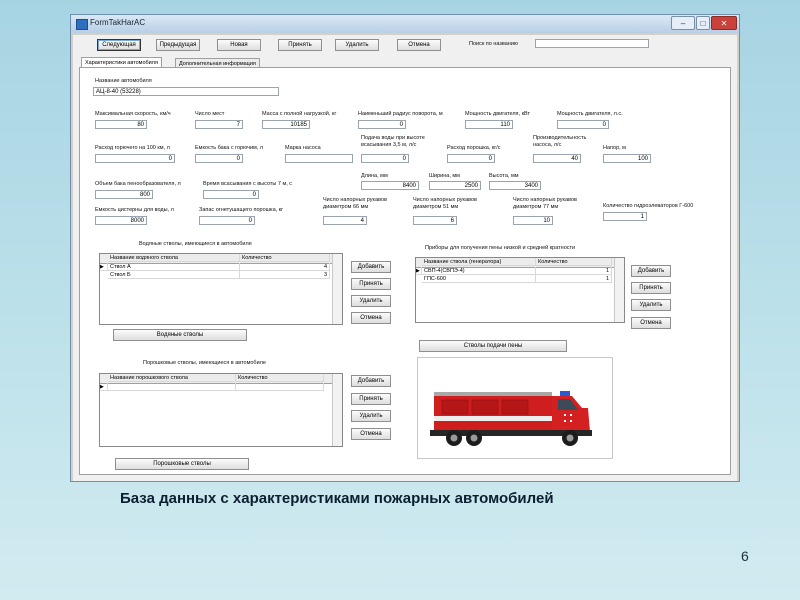 The width and height of the screenshot is (800, 600). Describe the element at coordinates (319, 158) in the screenshot. I see `pump-brand-field` at that location.